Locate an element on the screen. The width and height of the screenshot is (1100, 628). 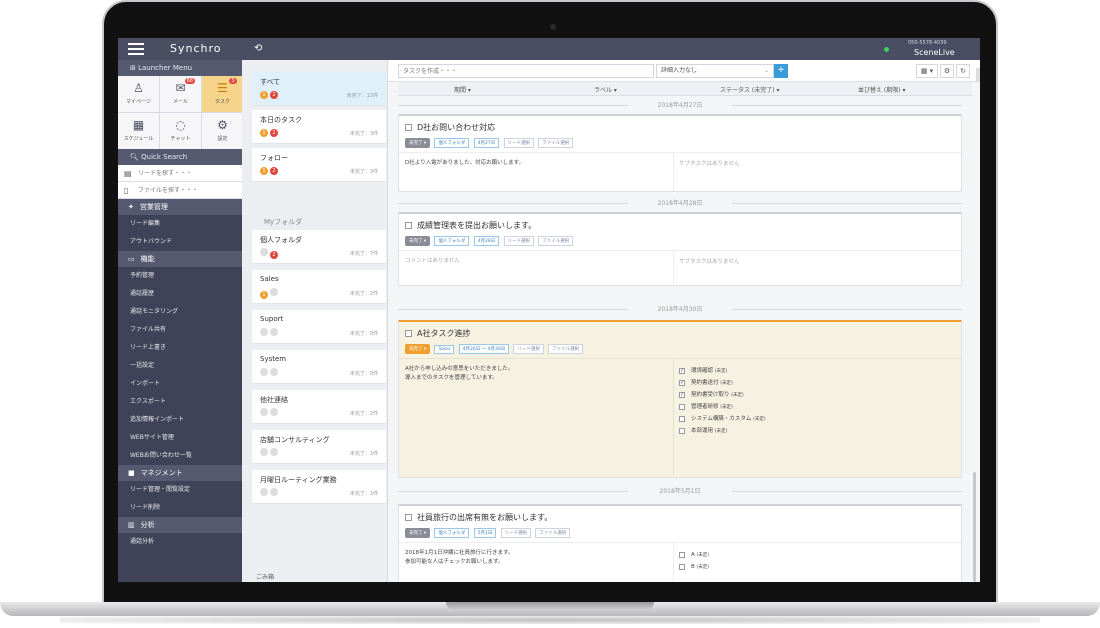
folder-system: System 未完了：0件 is located at coordinates (319, 367).